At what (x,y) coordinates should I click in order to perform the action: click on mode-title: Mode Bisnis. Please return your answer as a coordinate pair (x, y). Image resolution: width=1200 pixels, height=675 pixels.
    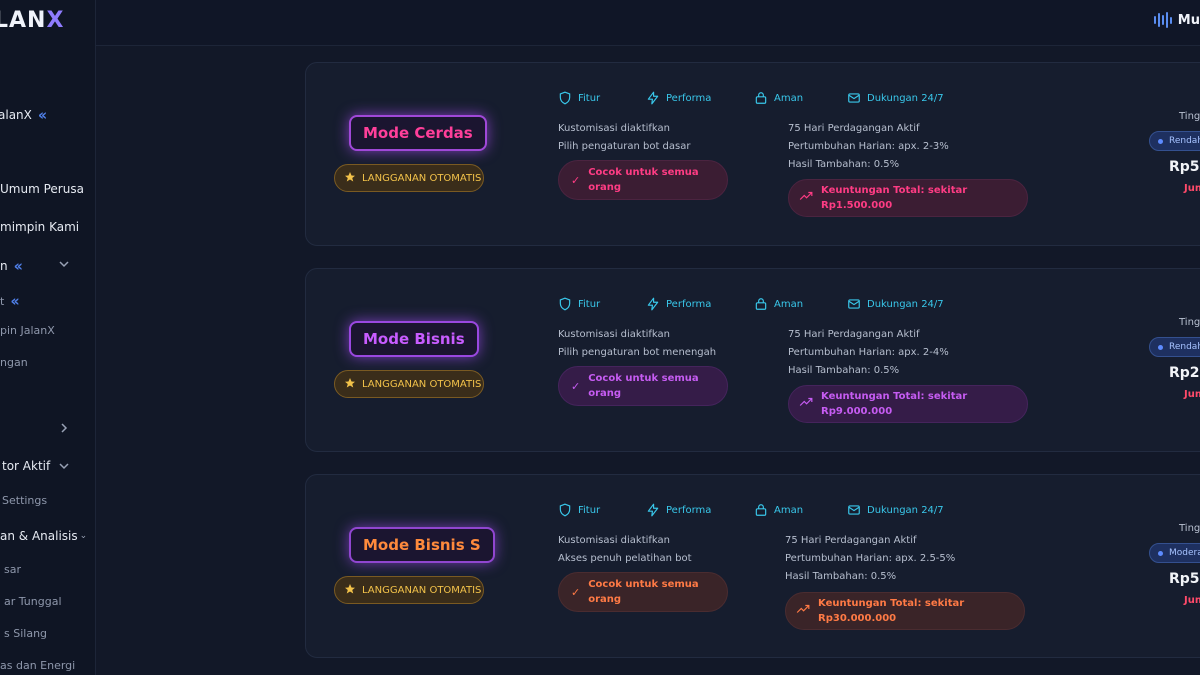
    Looking at the image, I should click on (414, 339).